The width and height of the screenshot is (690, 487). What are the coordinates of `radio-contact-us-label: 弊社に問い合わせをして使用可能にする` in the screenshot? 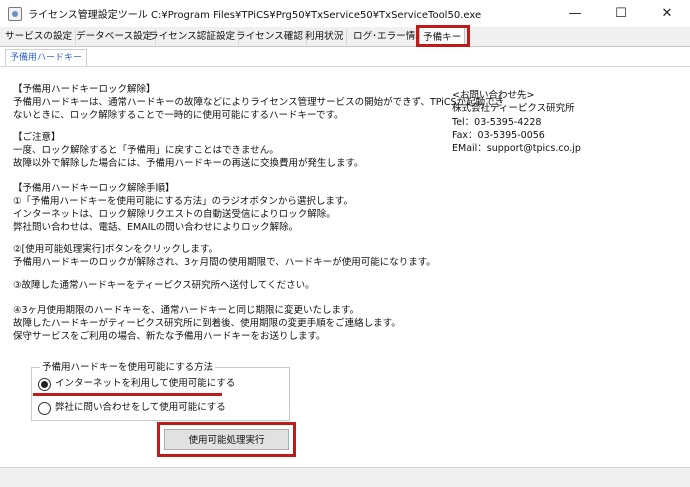 It's located at (140, 408).